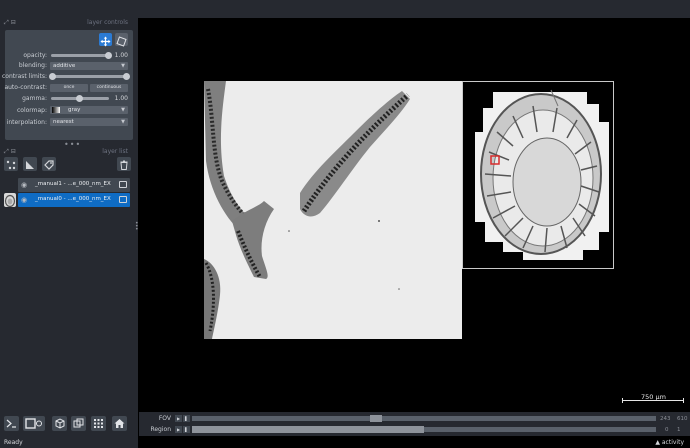 The height and width of the screenshot is (448, 690). I want to click on ndisplay-toggle-button, so click(34, 423).